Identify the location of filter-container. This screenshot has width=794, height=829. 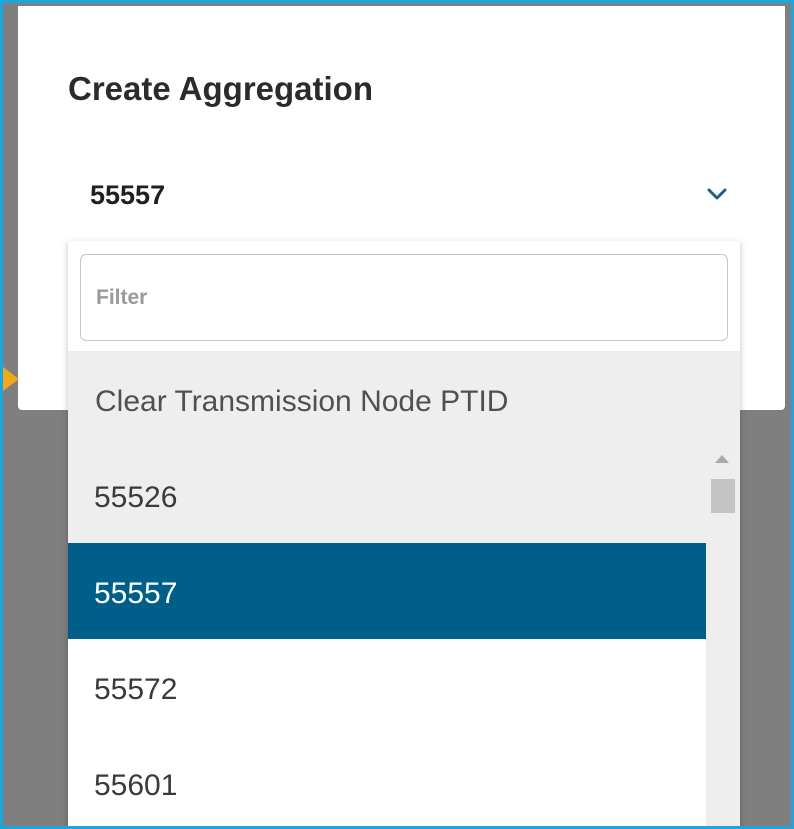
(404, 296).